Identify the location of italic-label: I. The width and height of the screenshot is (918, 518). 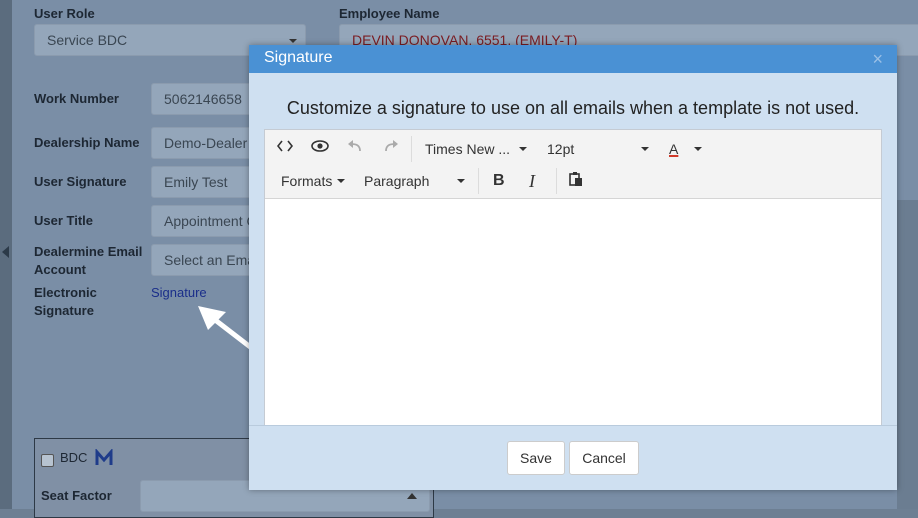
(532, 181).